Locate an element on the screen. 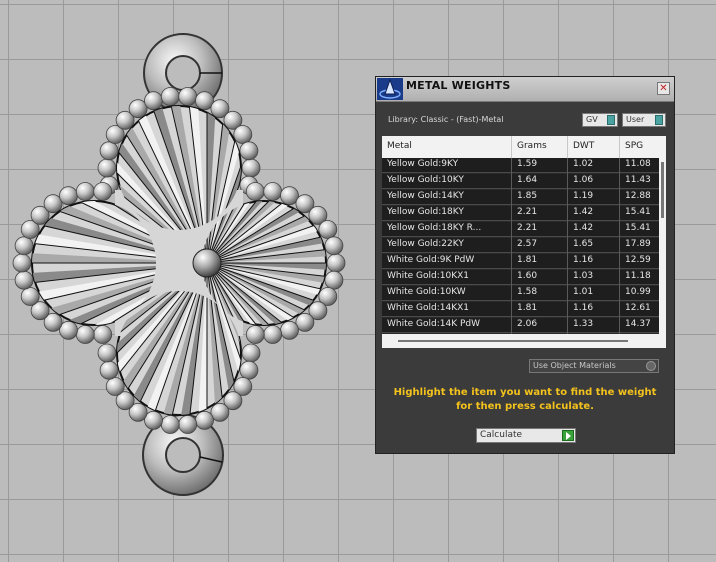 Image resolution: width=716 pixels, height=562 pixels. use-object-materials-label: Use Object Materials is located at coordinates (574, 365).